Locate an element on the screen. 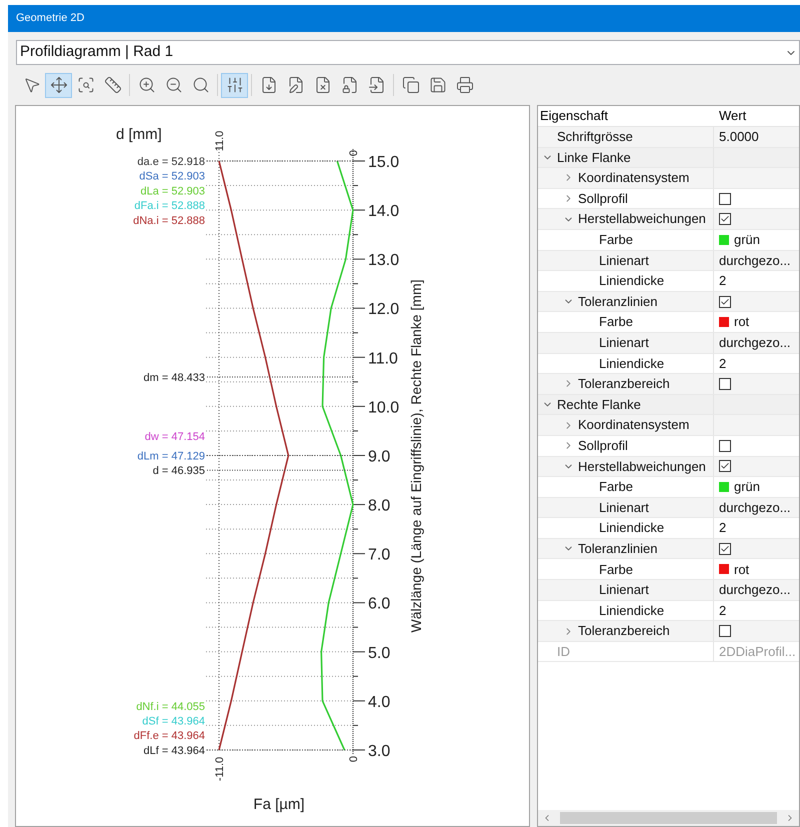 This screenshot has height=827, width=800. column-header: Eigenschaft is located at coordinates (626, 116).